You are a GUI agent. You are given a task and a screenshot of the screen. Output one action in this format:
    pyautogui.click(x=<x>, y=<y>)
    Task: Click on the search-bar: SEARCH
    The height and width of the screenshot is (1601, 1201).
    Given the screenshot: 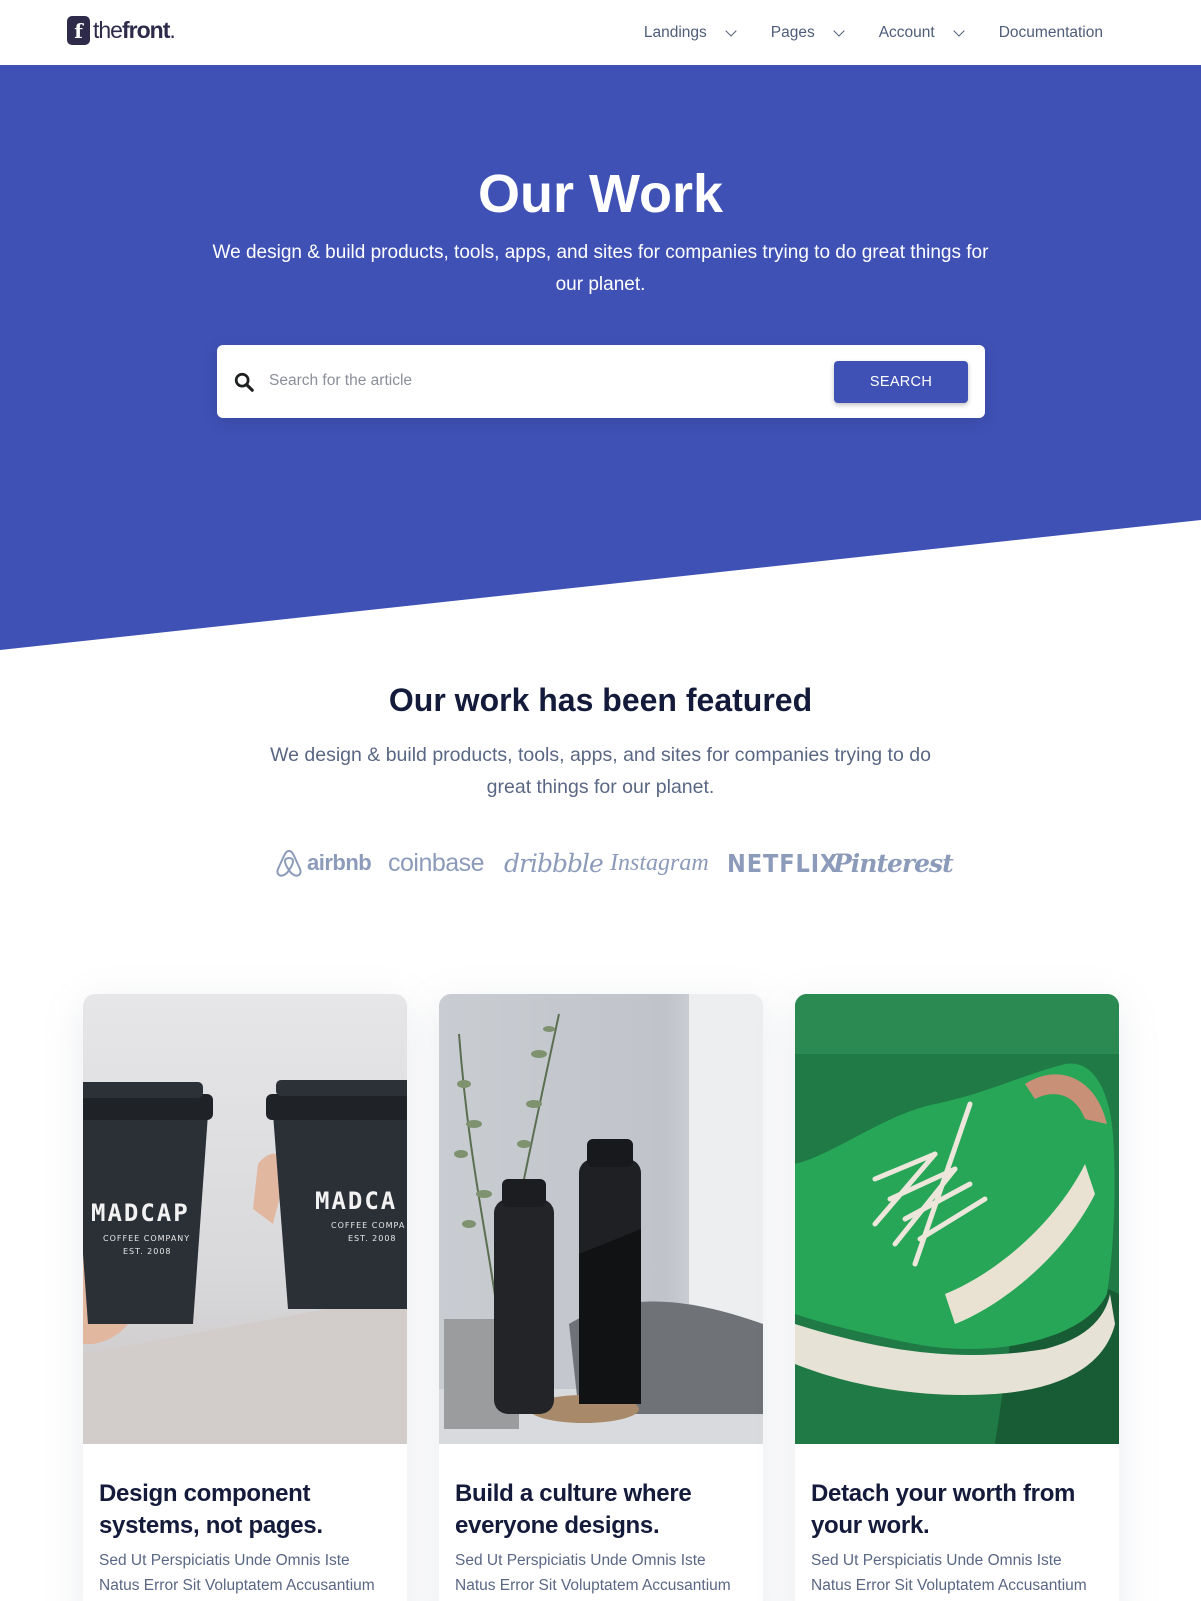 What is the action you would take?
    pyautogui.click(x=601, y=381)
    